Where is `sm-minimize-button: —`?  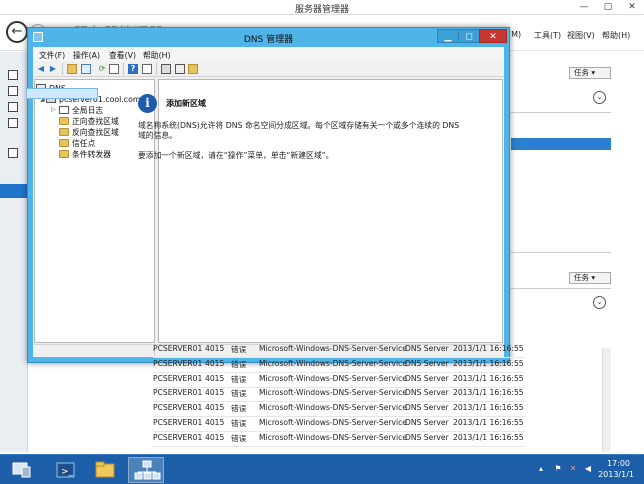 sm-minimize-button: — is located at coordinates (584, 7).